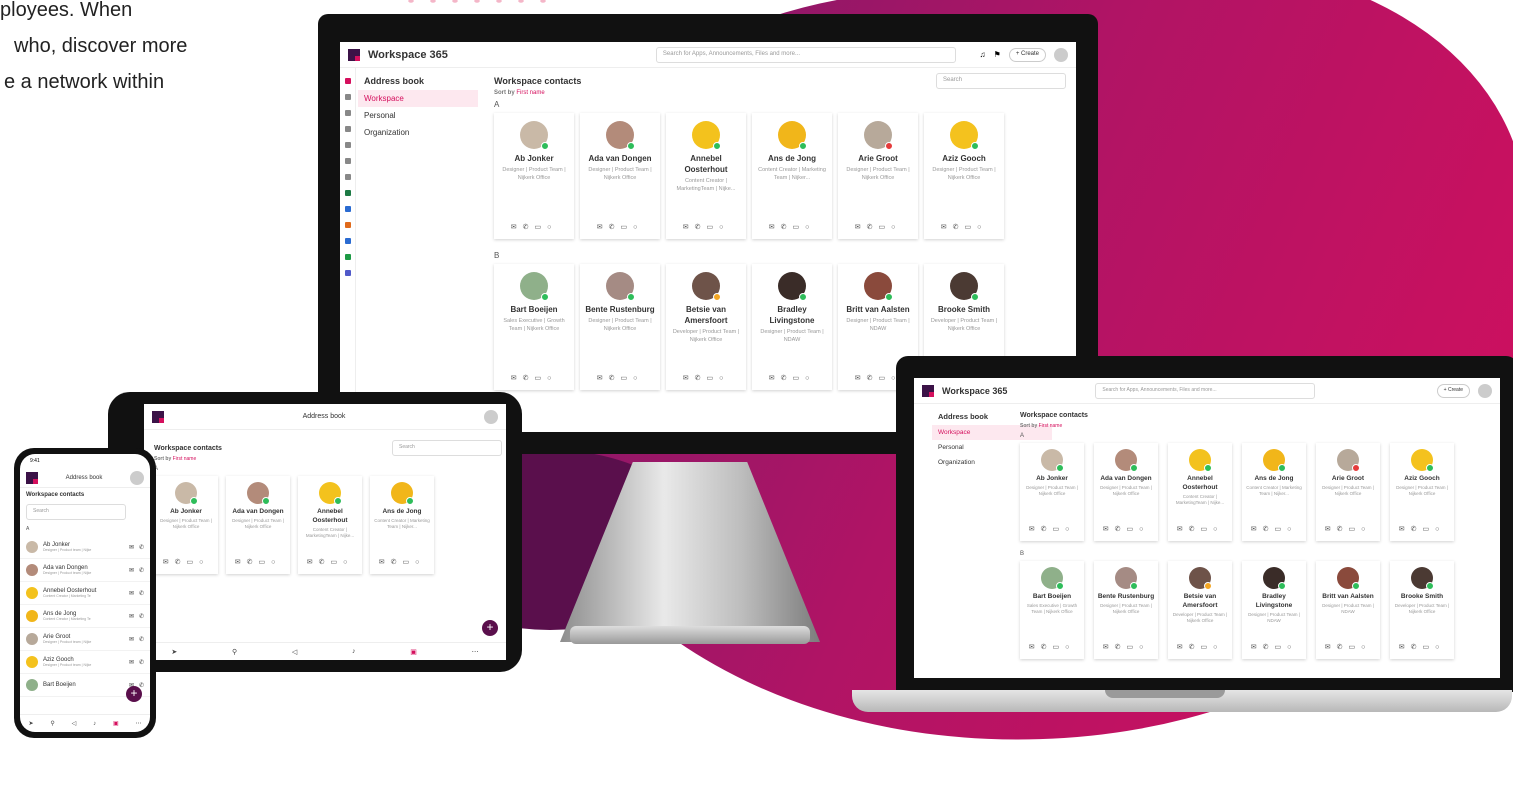  I want to click on maps-icon, so click(347, 257).